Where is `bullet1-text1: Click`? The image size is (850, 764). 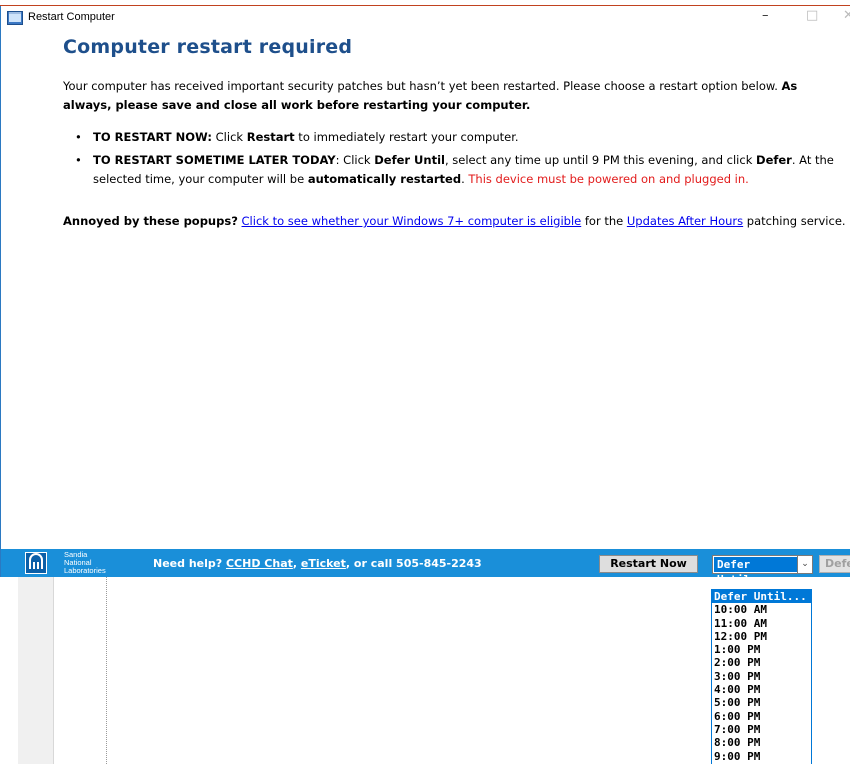 bullet1-text1: Click is located at coordinates (229, 137).